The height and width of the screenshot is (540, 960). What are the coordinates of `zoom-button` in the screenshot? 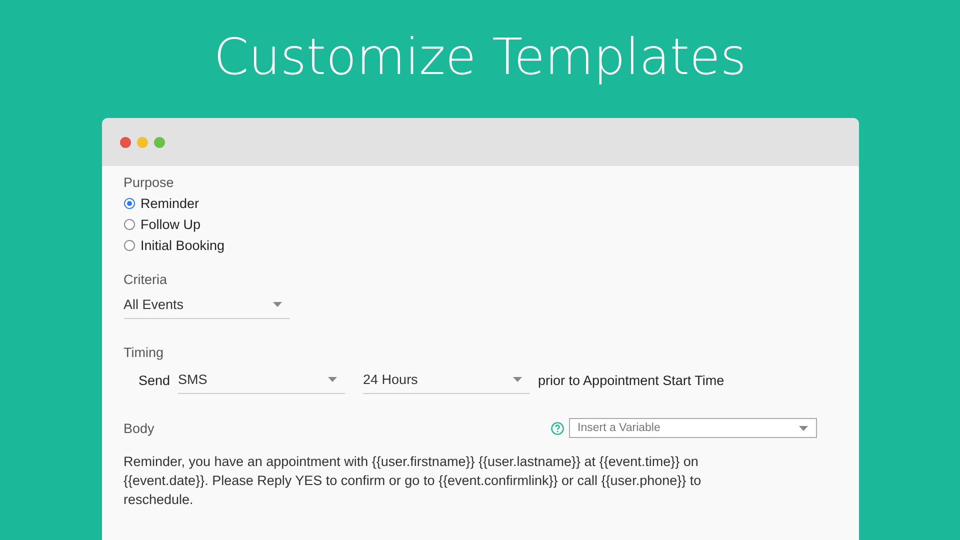 It's located at (159, 142).